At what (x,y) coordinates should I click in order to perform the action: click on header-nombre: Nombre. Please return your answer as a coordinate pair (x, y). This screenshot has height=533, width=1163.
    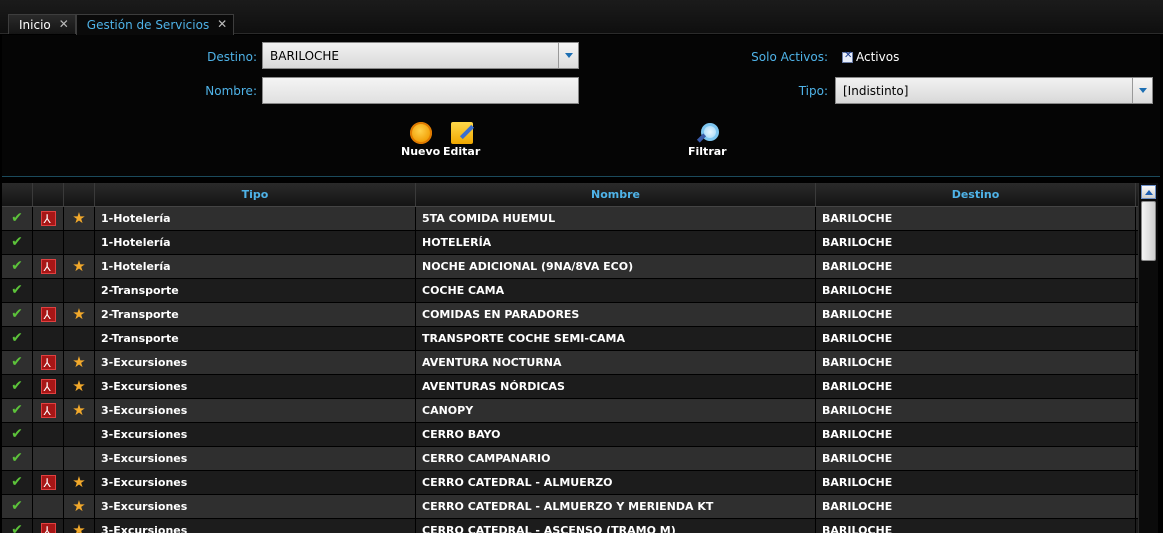
    Looking at the image, I should click on (616, 194).